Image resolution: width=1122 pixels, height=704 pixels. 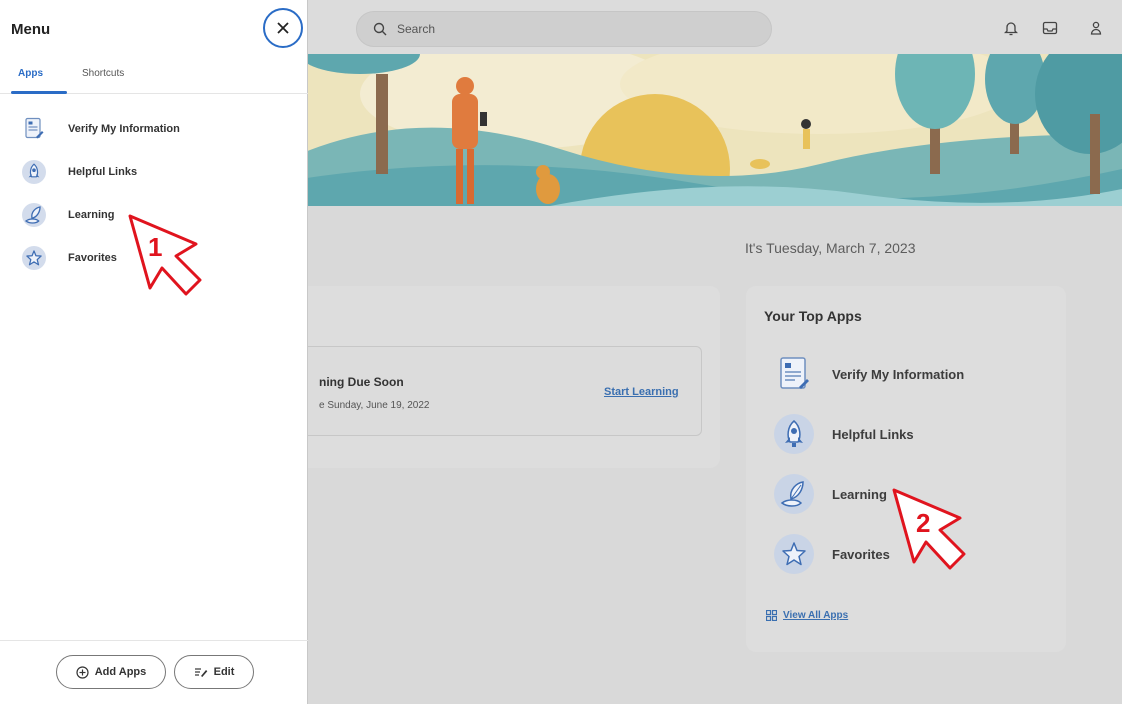 I want to click on learning-due-title: ning Due Soon, so click(x=361, y=382).